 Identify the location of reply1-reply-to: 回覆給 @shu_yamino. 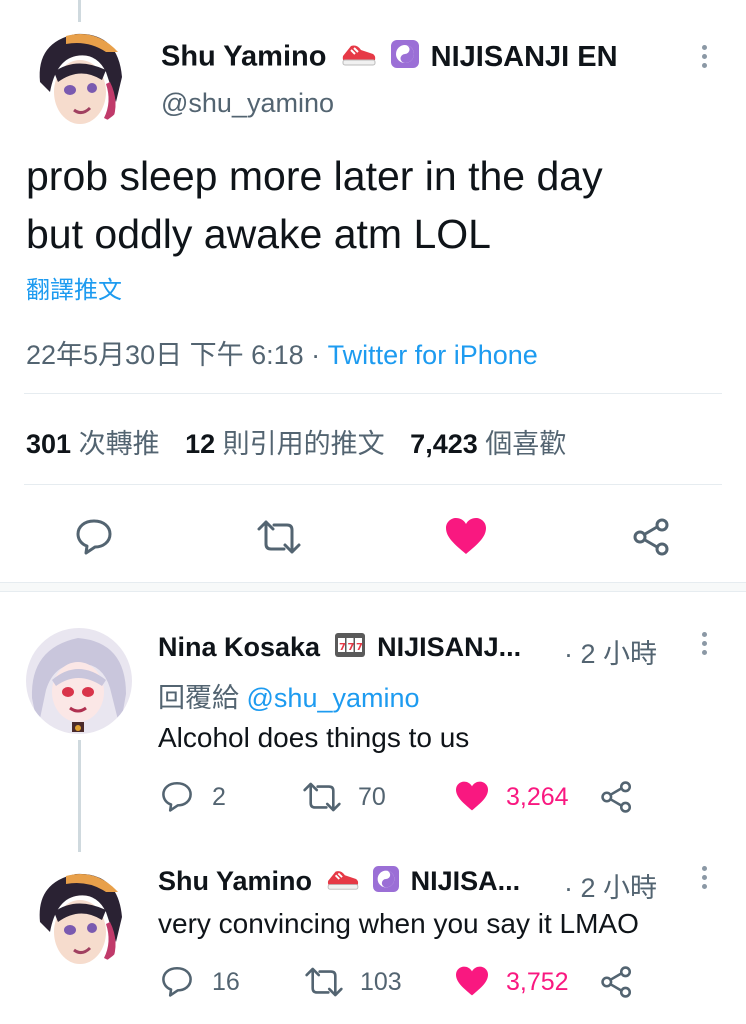
(289, 695).